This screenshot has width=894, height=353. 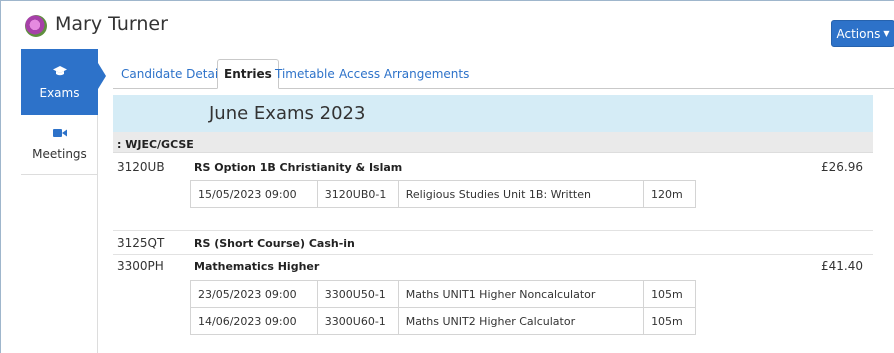 I want to click on entry-code: 3125QT, so click(x=141, y=243).